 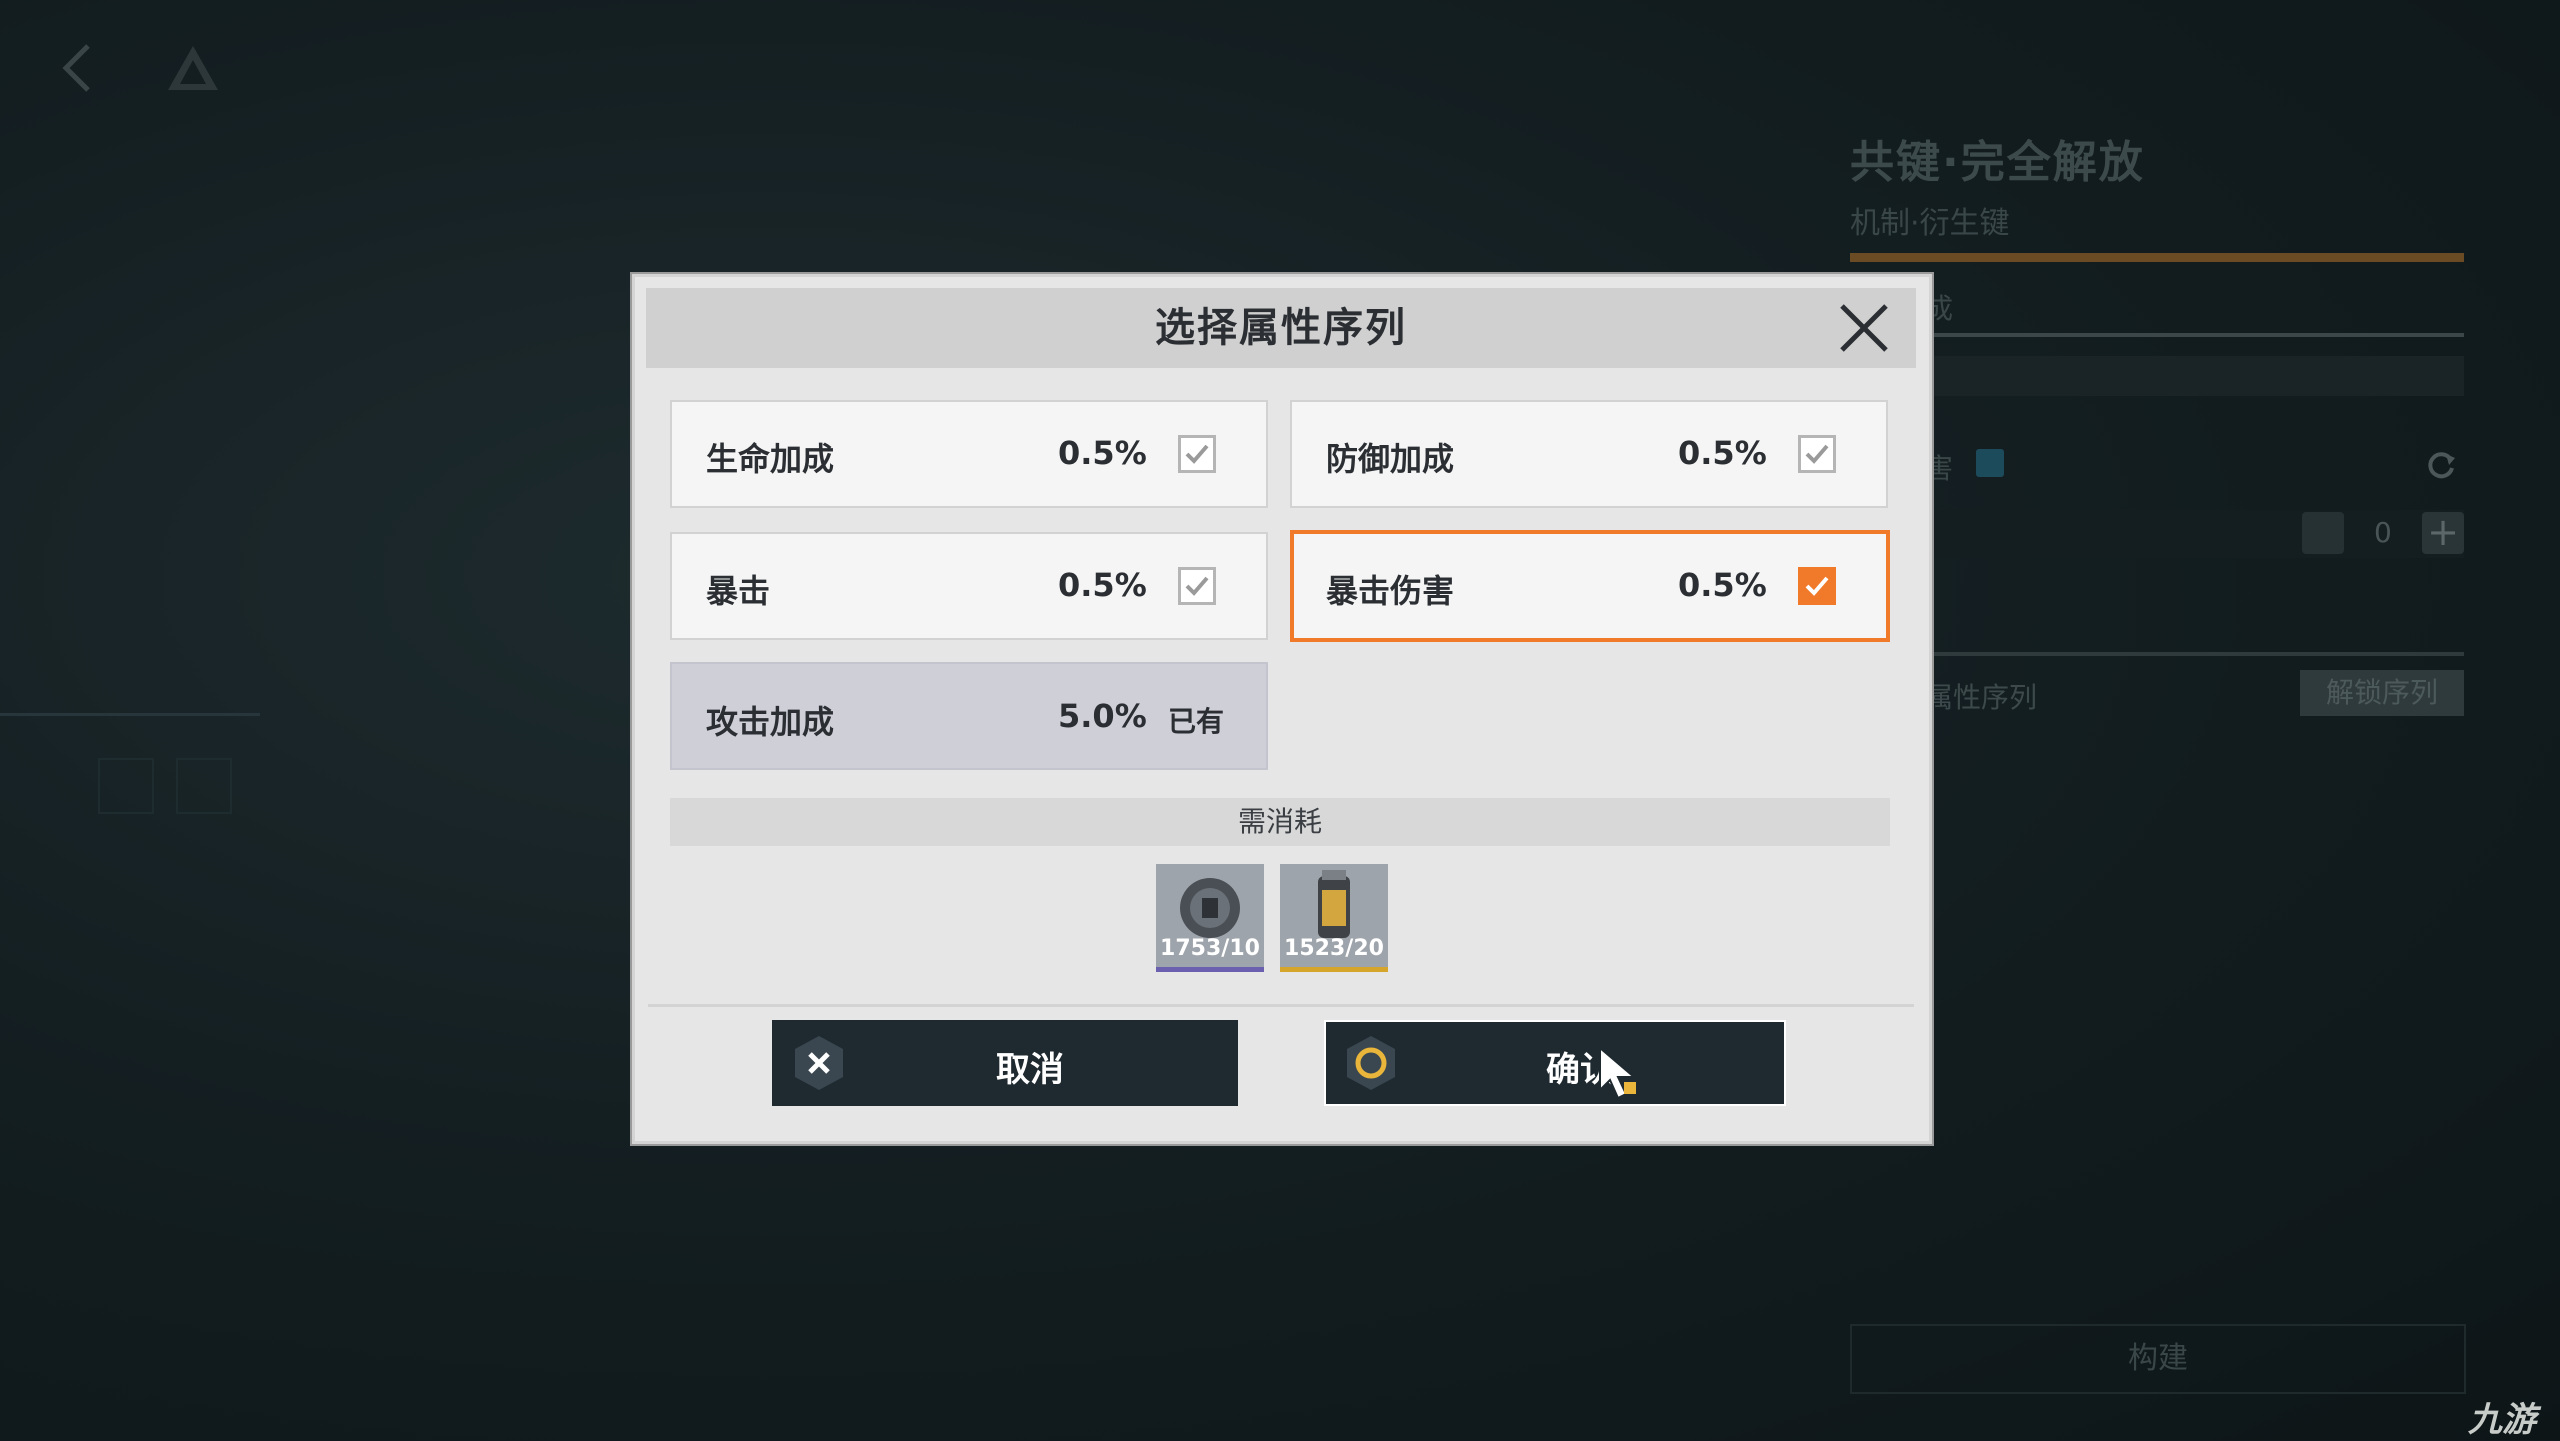 I want to click on item-count: 1753/10, so click(x=1210, y=948).